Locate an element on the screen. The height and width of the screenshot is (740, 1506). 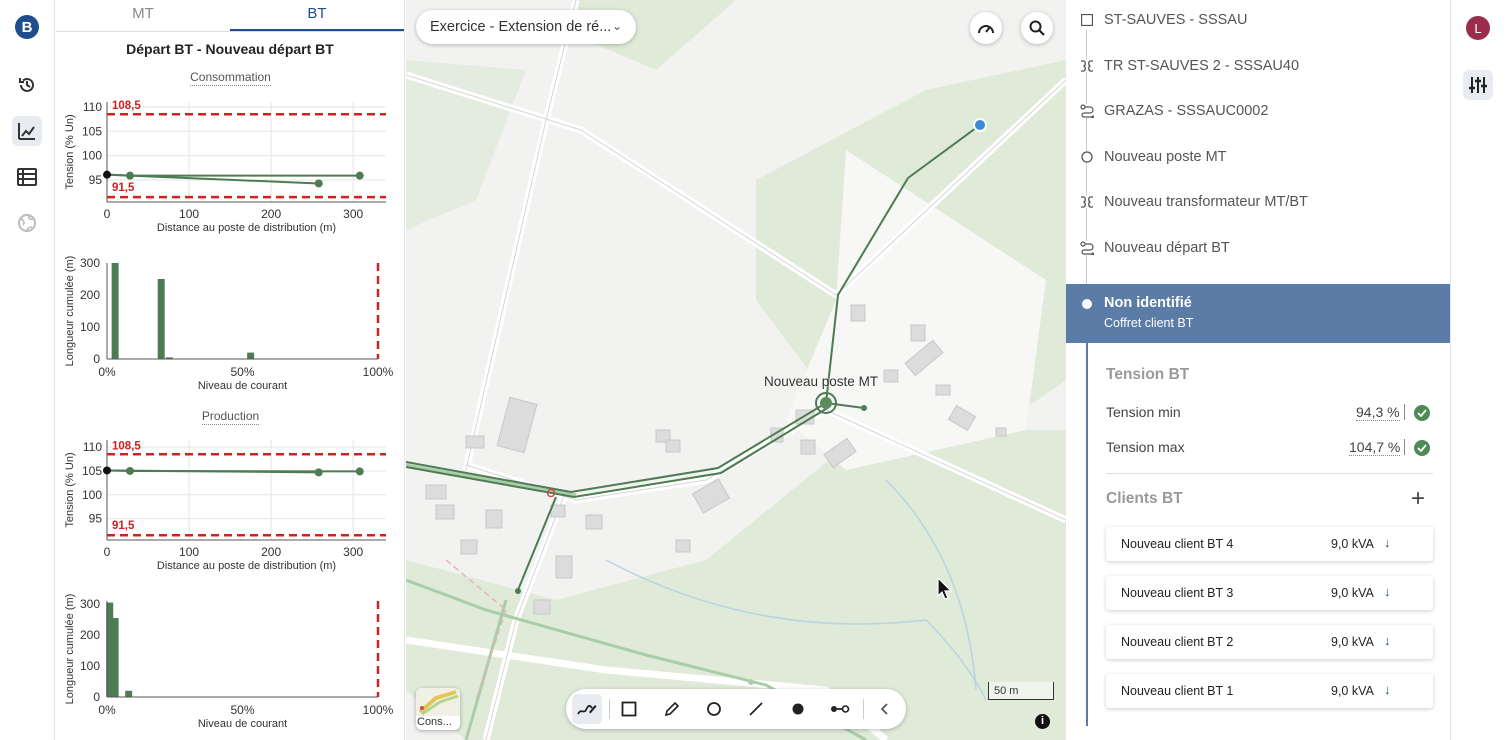
sliders-icon is located at coordinates (1478, 85).